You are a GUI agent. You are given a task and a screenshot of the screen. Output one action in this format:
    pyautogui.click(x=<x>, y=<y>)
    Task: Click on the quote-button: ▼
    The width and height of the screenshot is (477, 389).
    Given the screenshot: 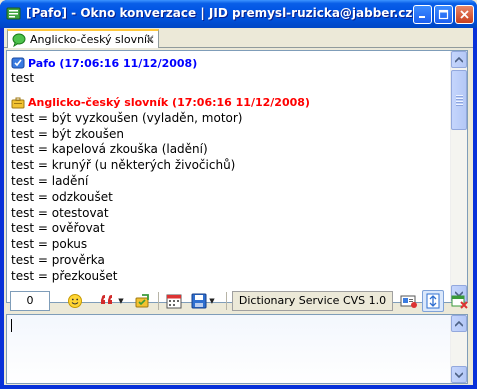 What is the action you would take?
    pyautogui.click(x=112, y=301)
    